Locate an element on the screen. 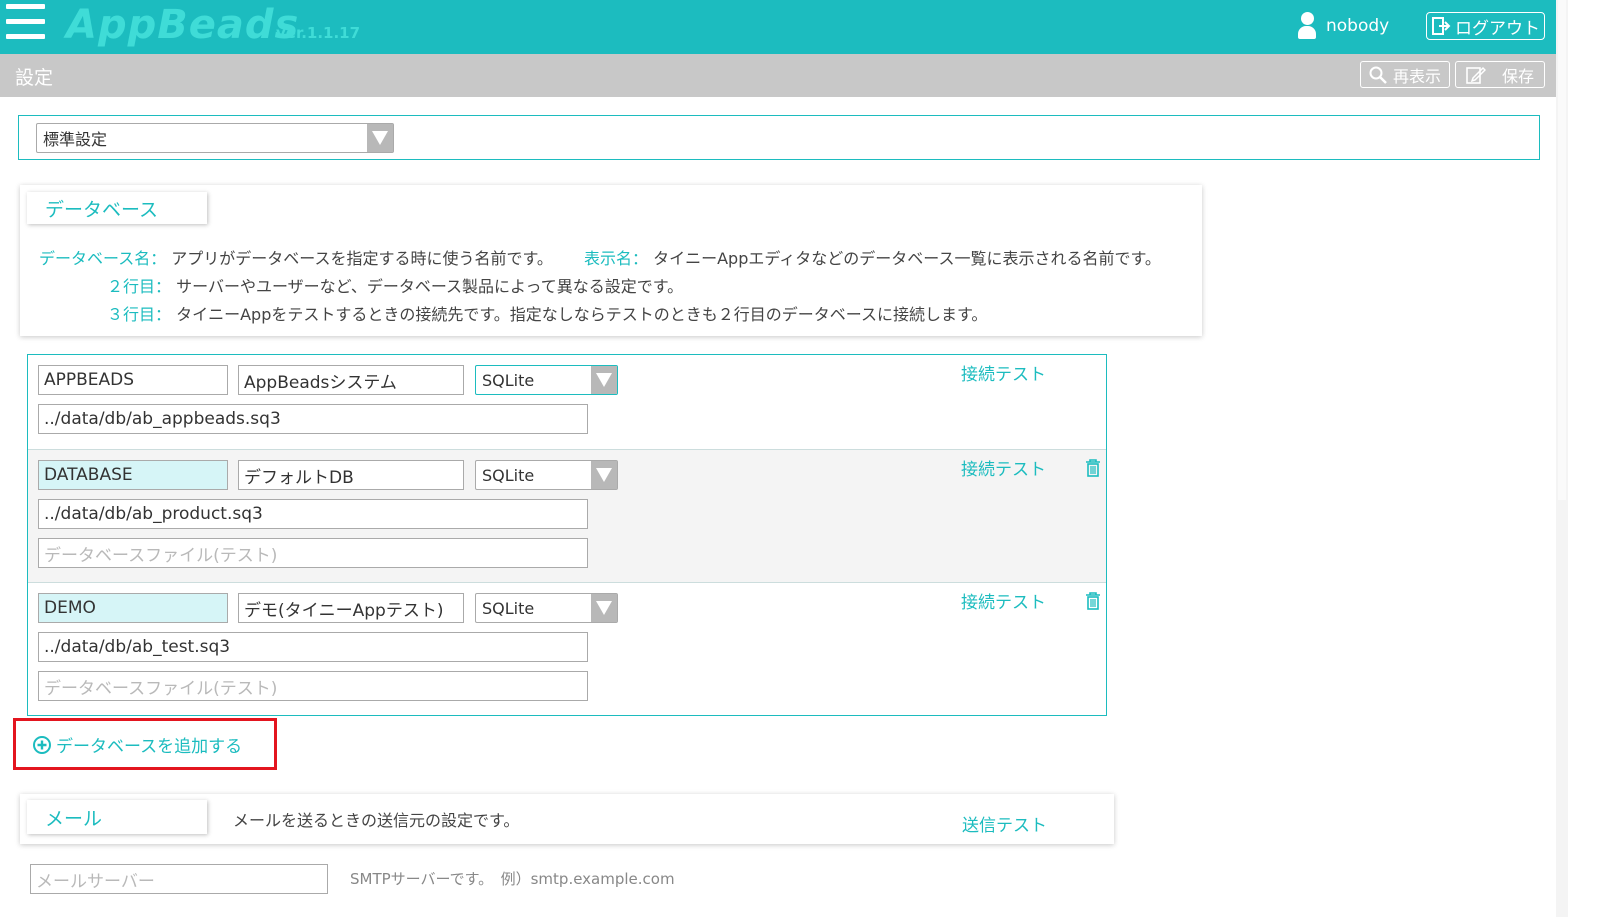  add-database-button: データベースを追加する is located at coordinates (137, 744).